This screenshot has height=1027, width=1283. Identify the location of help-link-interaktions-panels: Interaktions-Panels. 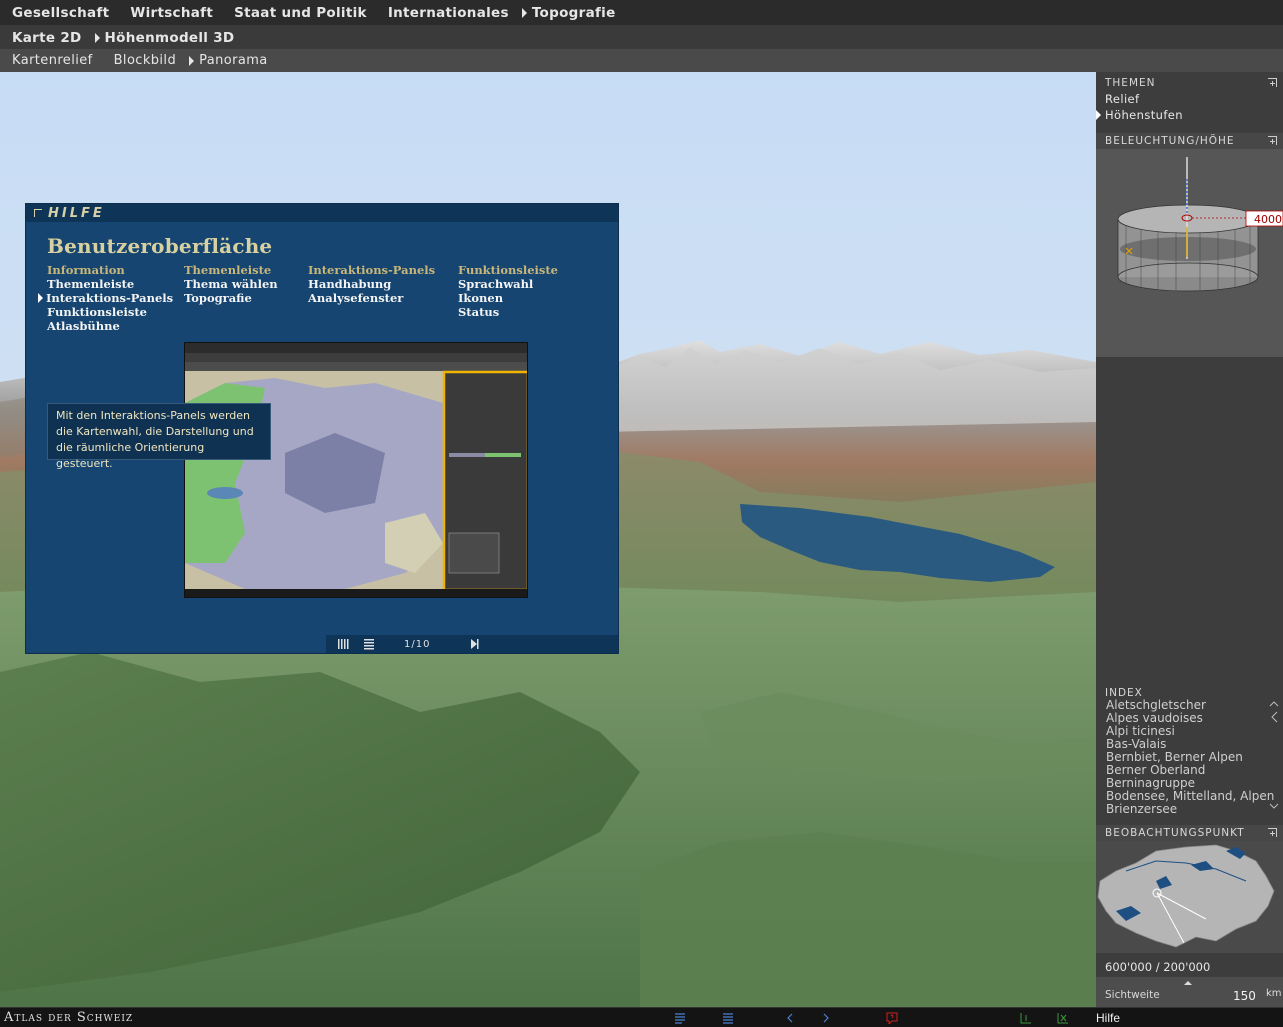
(106, 298).